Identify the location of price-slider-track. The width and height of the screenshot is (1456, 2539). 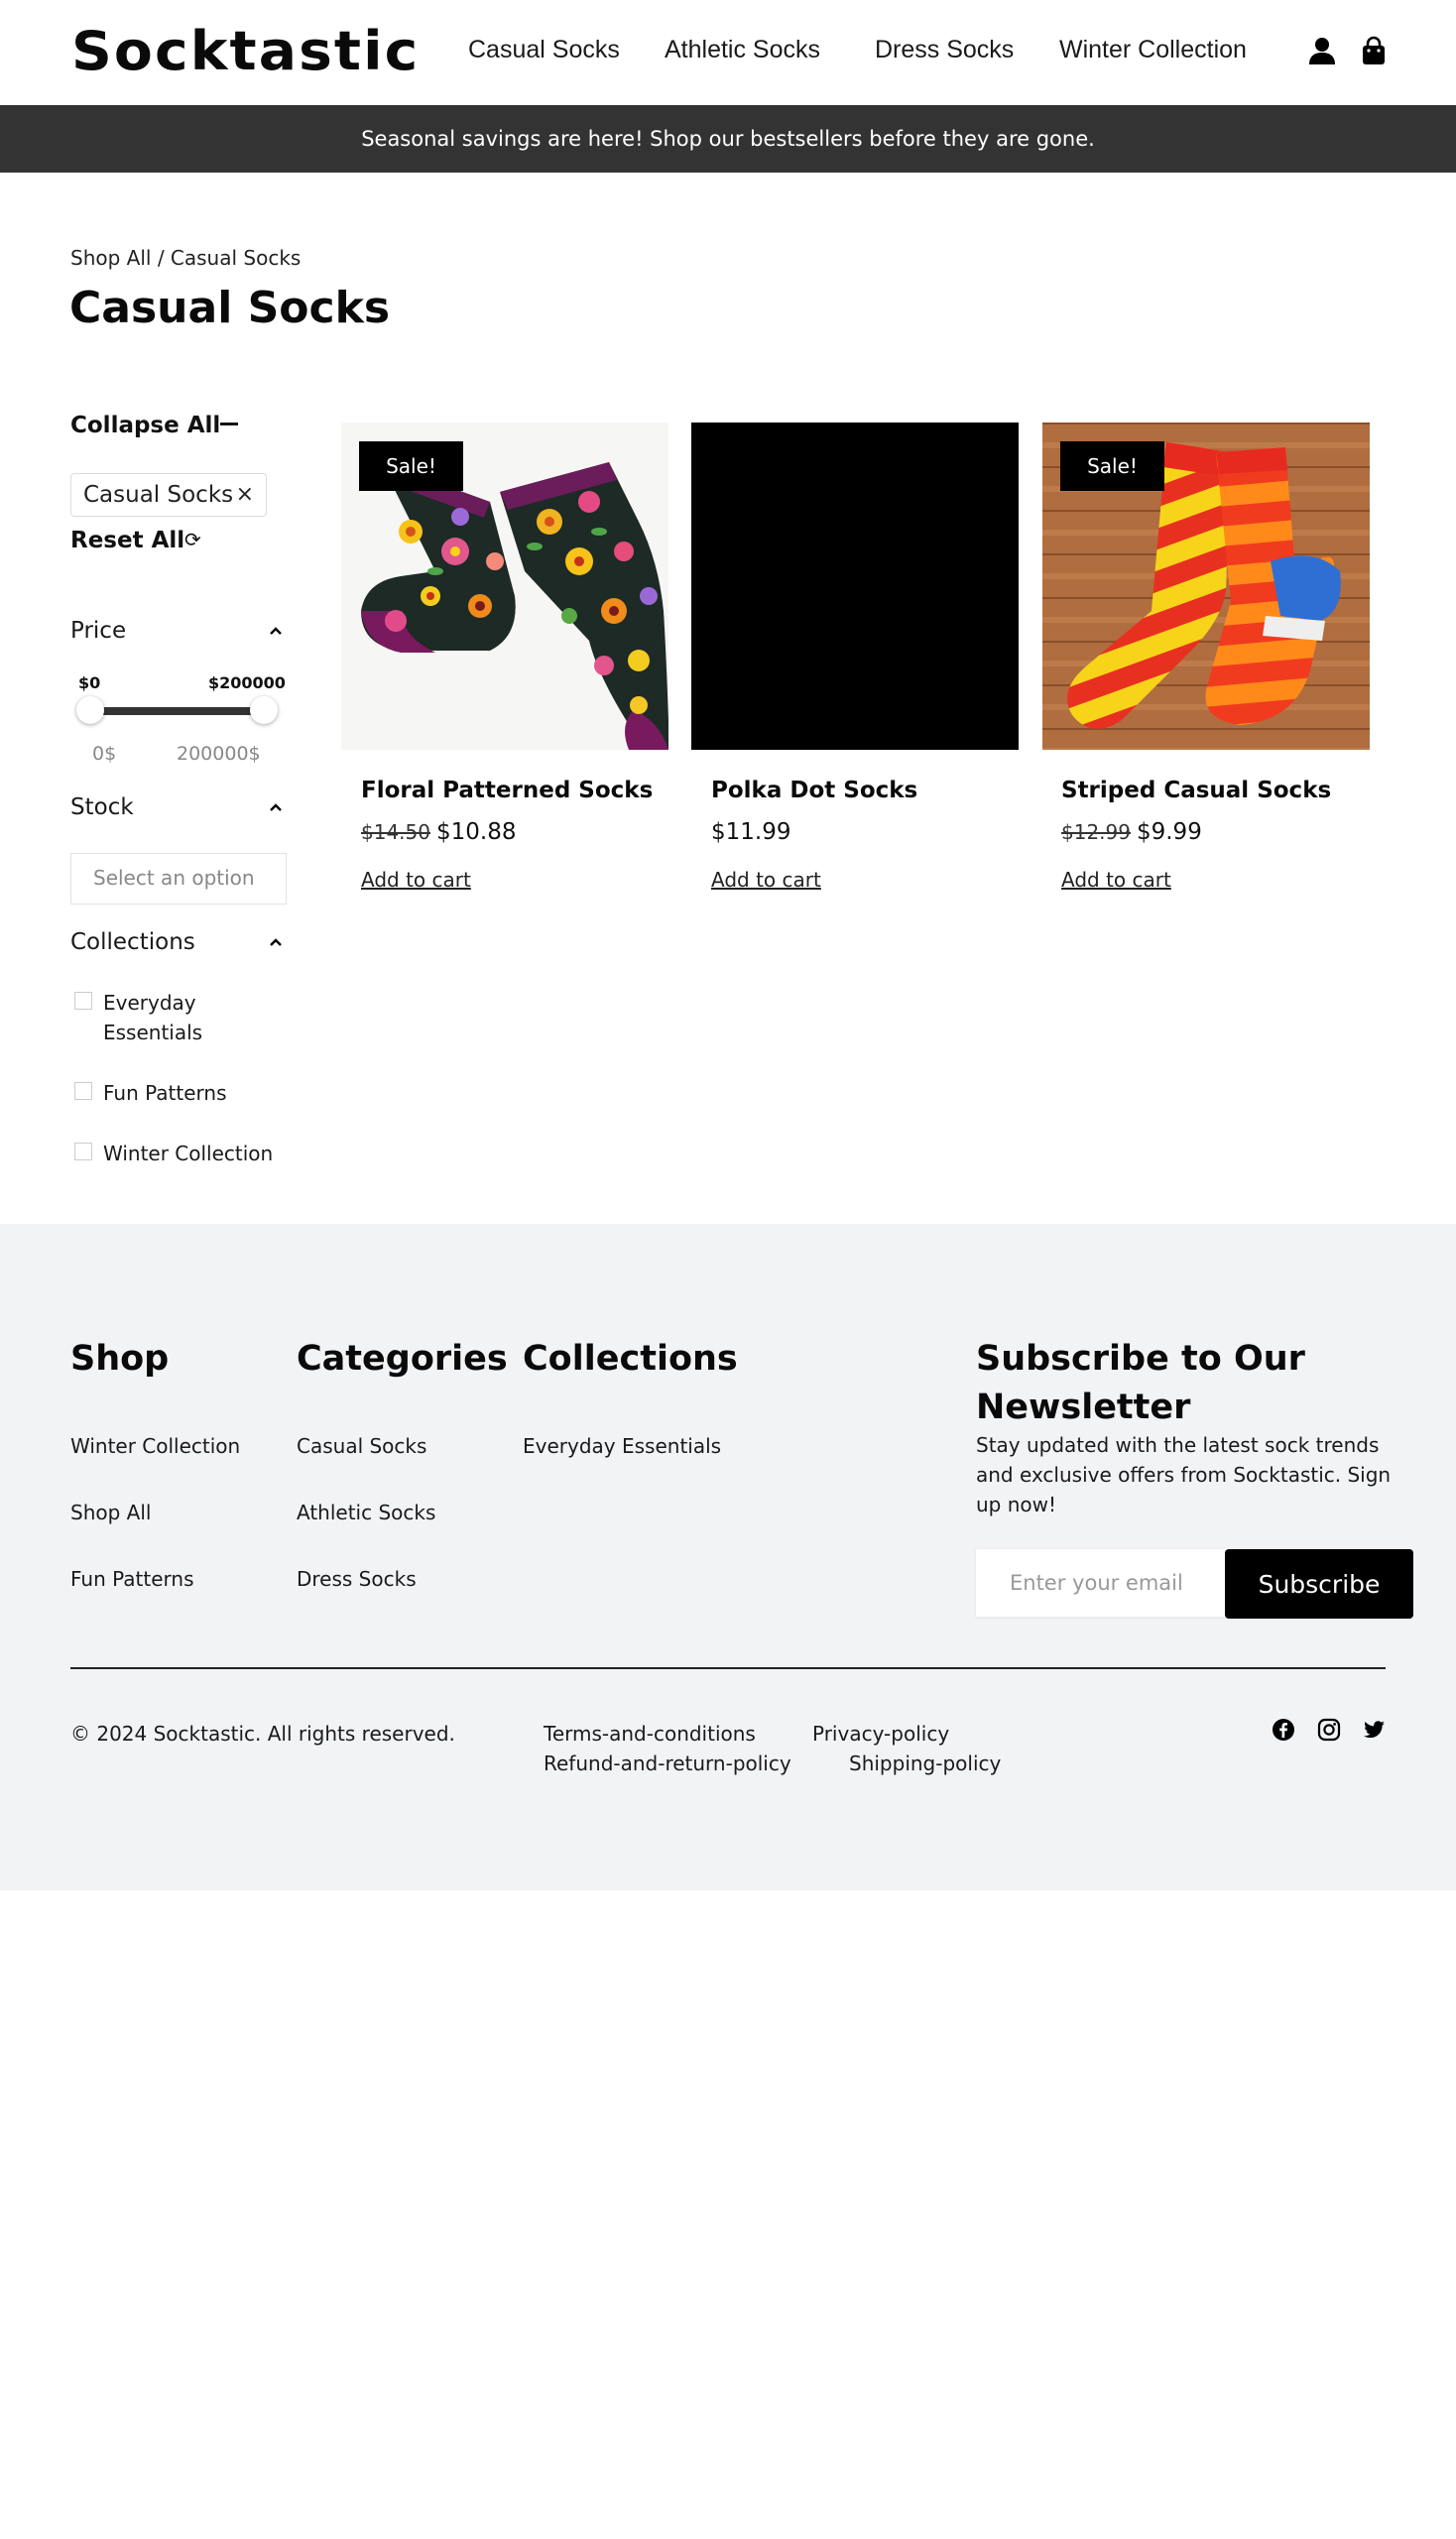
(176, 711).